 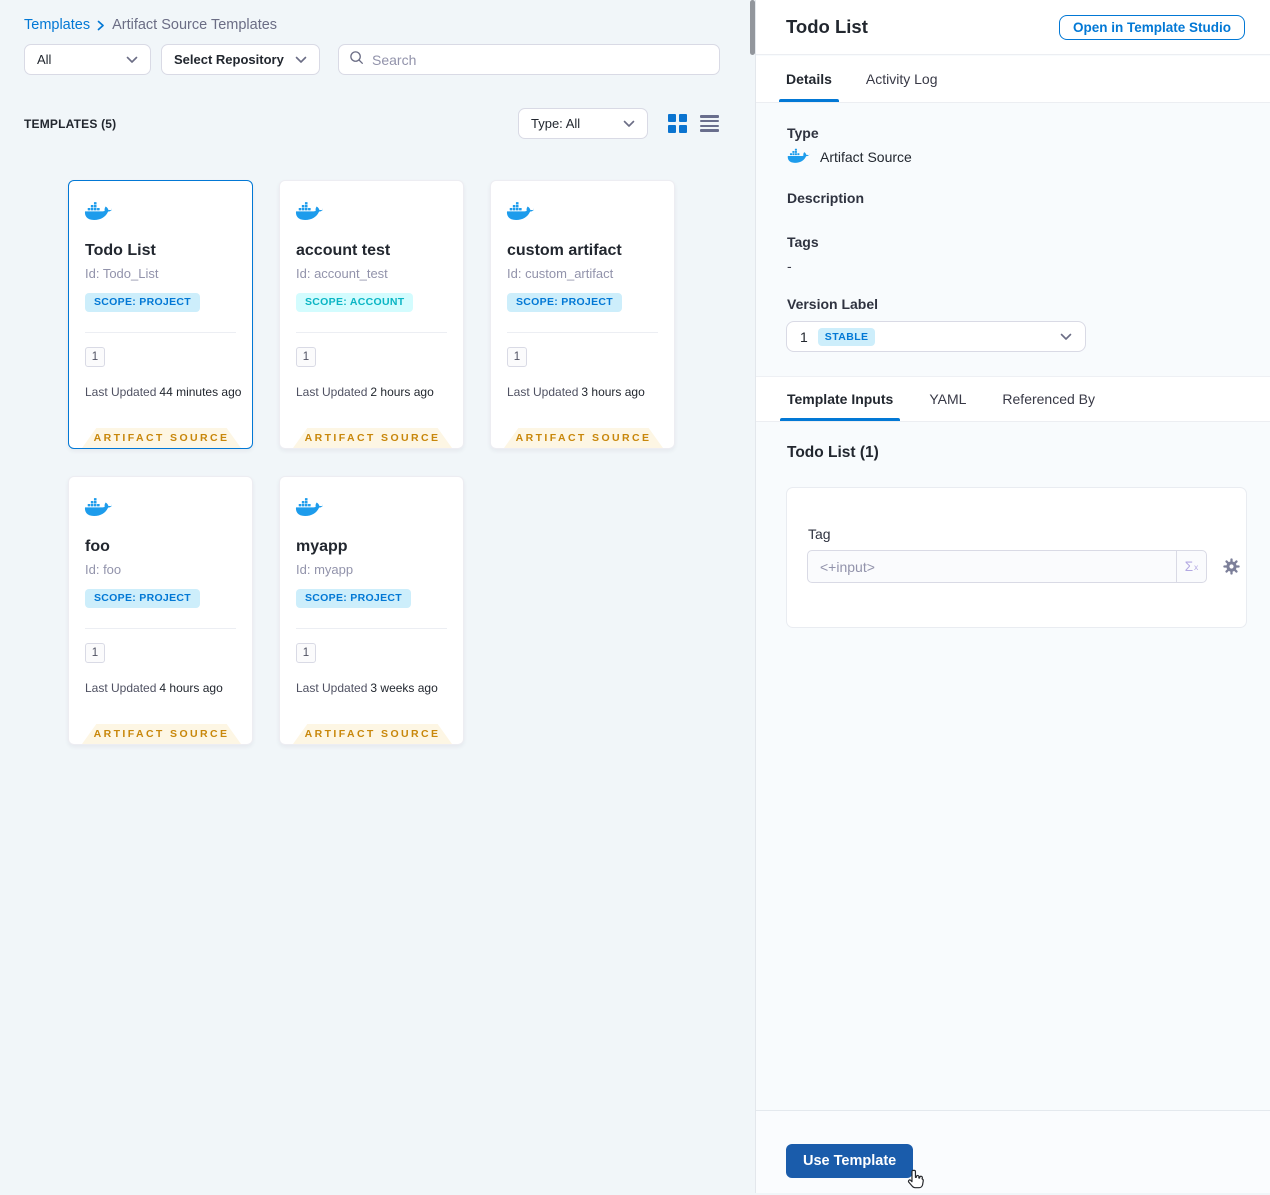 What do you see at coordinates (564, 250) in the screenshot?
I see `template-name: custom artifact` at bounding box center [564, 250].